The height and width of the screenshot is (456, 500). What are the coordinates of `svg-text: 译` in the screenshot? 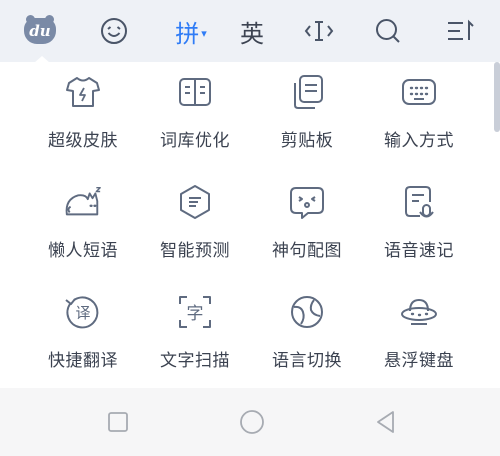 It's located at (82, 313).